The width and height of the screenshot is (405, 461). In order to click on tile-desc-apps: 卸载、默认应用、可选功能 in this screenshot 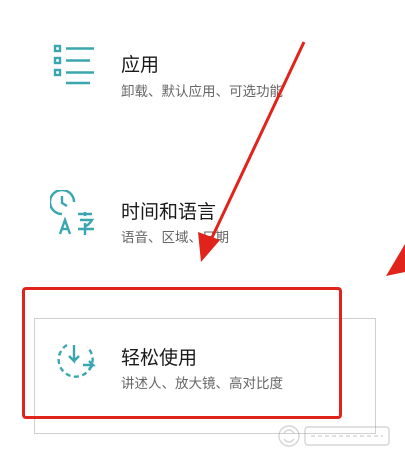, I will do `click(202, 92)`.